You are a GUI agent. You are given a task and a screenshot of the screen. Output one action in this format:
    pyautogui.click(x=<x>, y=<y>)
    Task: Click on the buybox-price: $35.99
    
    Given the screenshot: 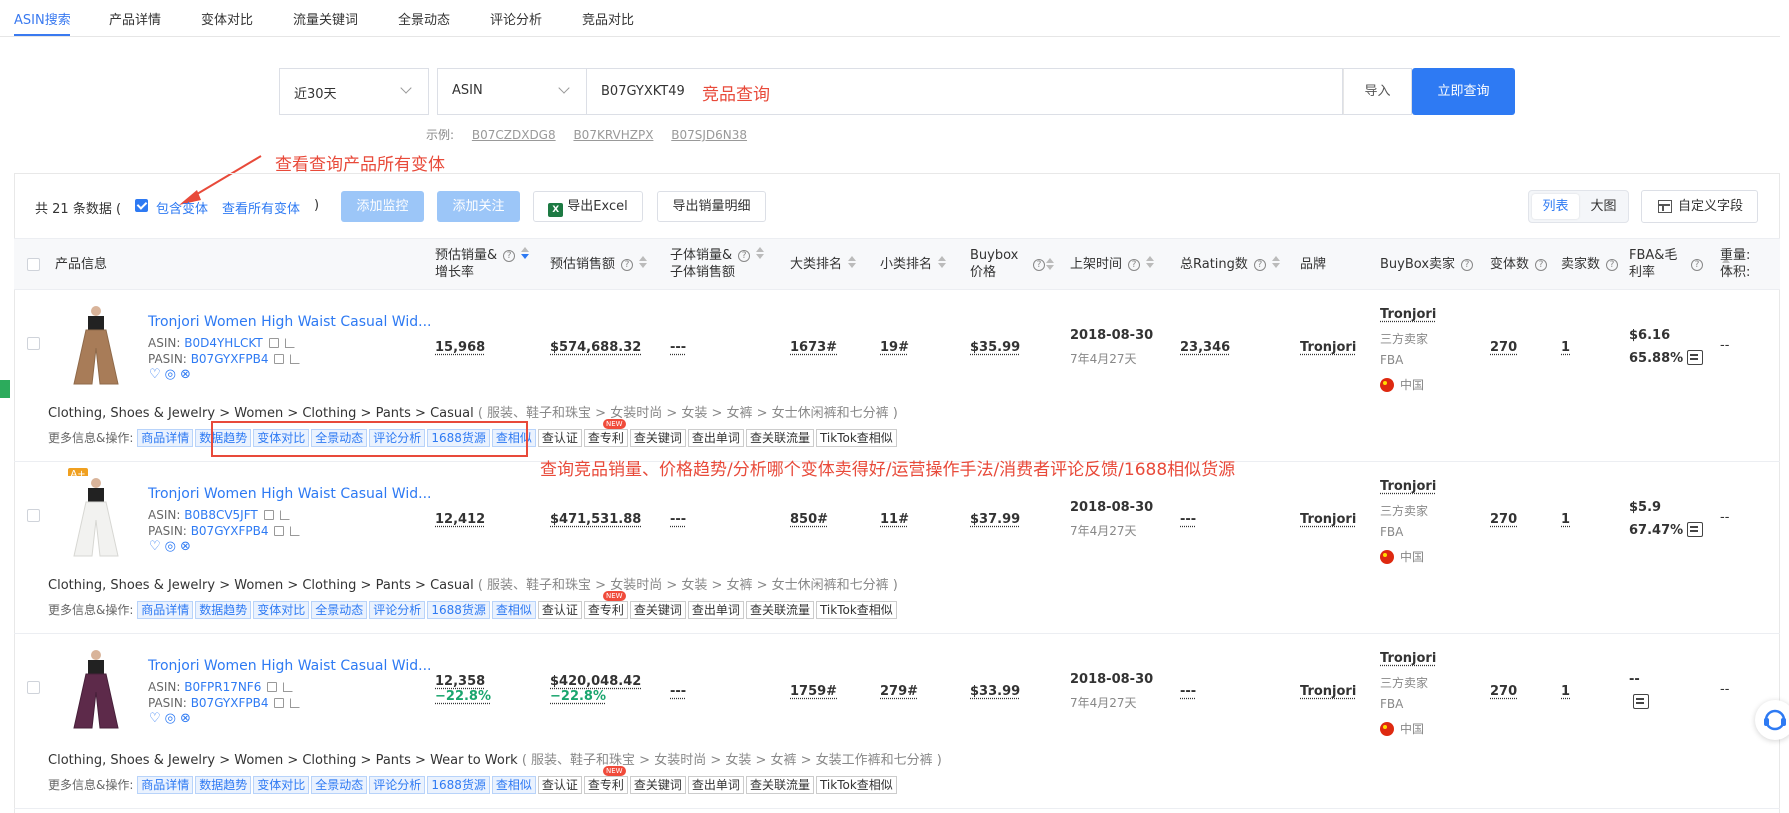 What is the action you would take?
    pyautogui.click(x=995, y=347)
    